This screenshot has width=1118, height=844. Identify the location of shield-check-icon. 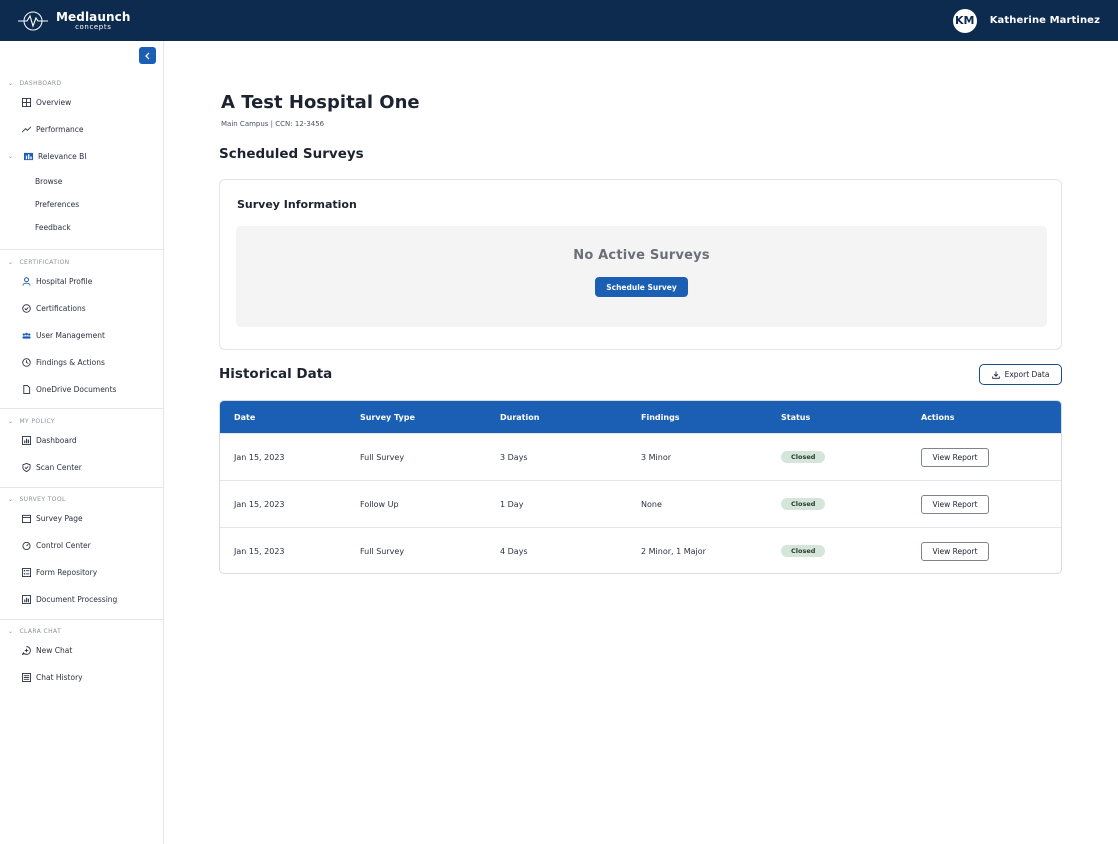
(26, 467).